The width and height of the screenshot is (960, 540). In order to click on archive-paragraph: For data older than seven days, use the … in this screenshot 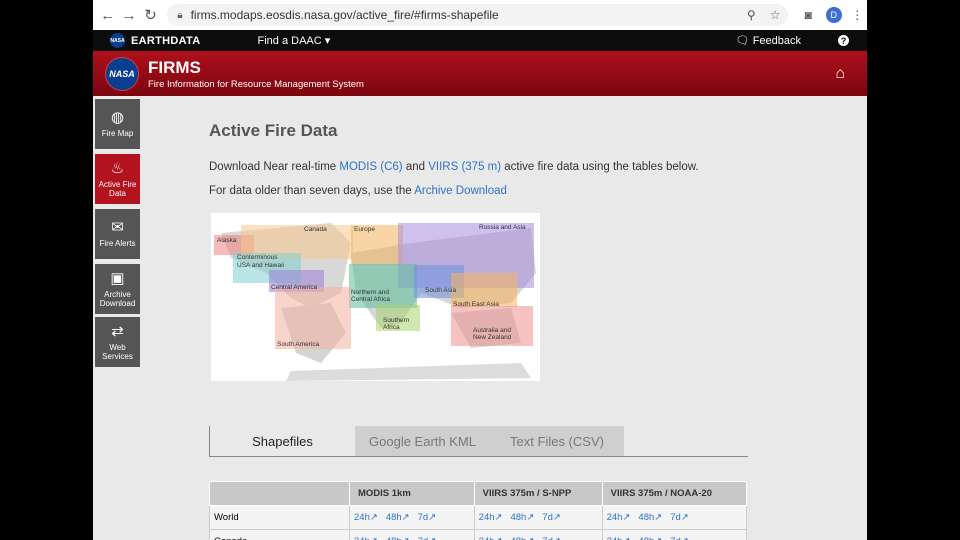, I will do `click(358, 191)`.